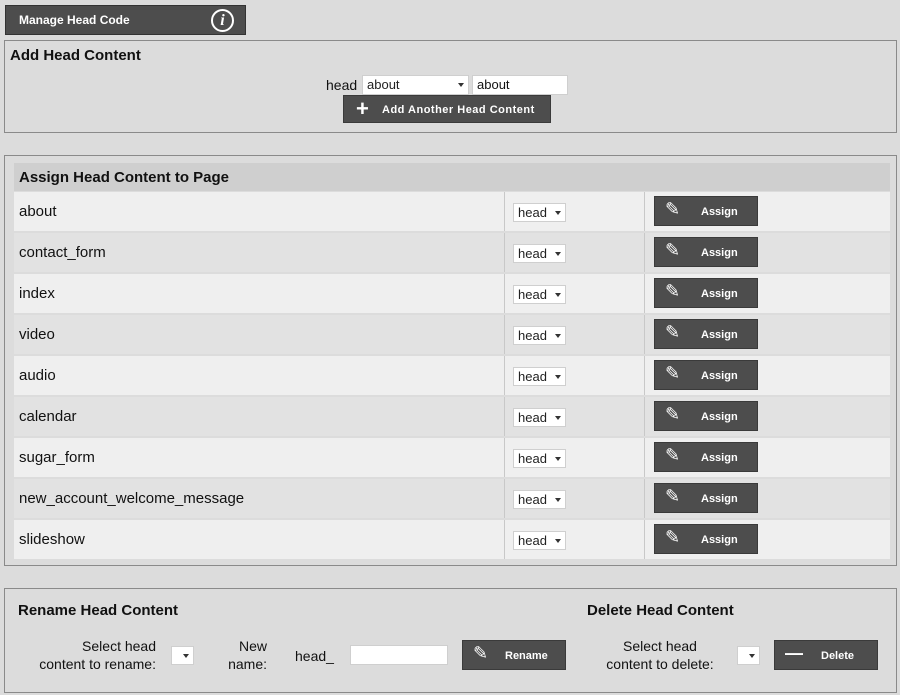 The height and width of the screenshot is (695, 900). Describe the element at coordinates (37, 334) in the screenshot. I see `page-name: video` at that location.